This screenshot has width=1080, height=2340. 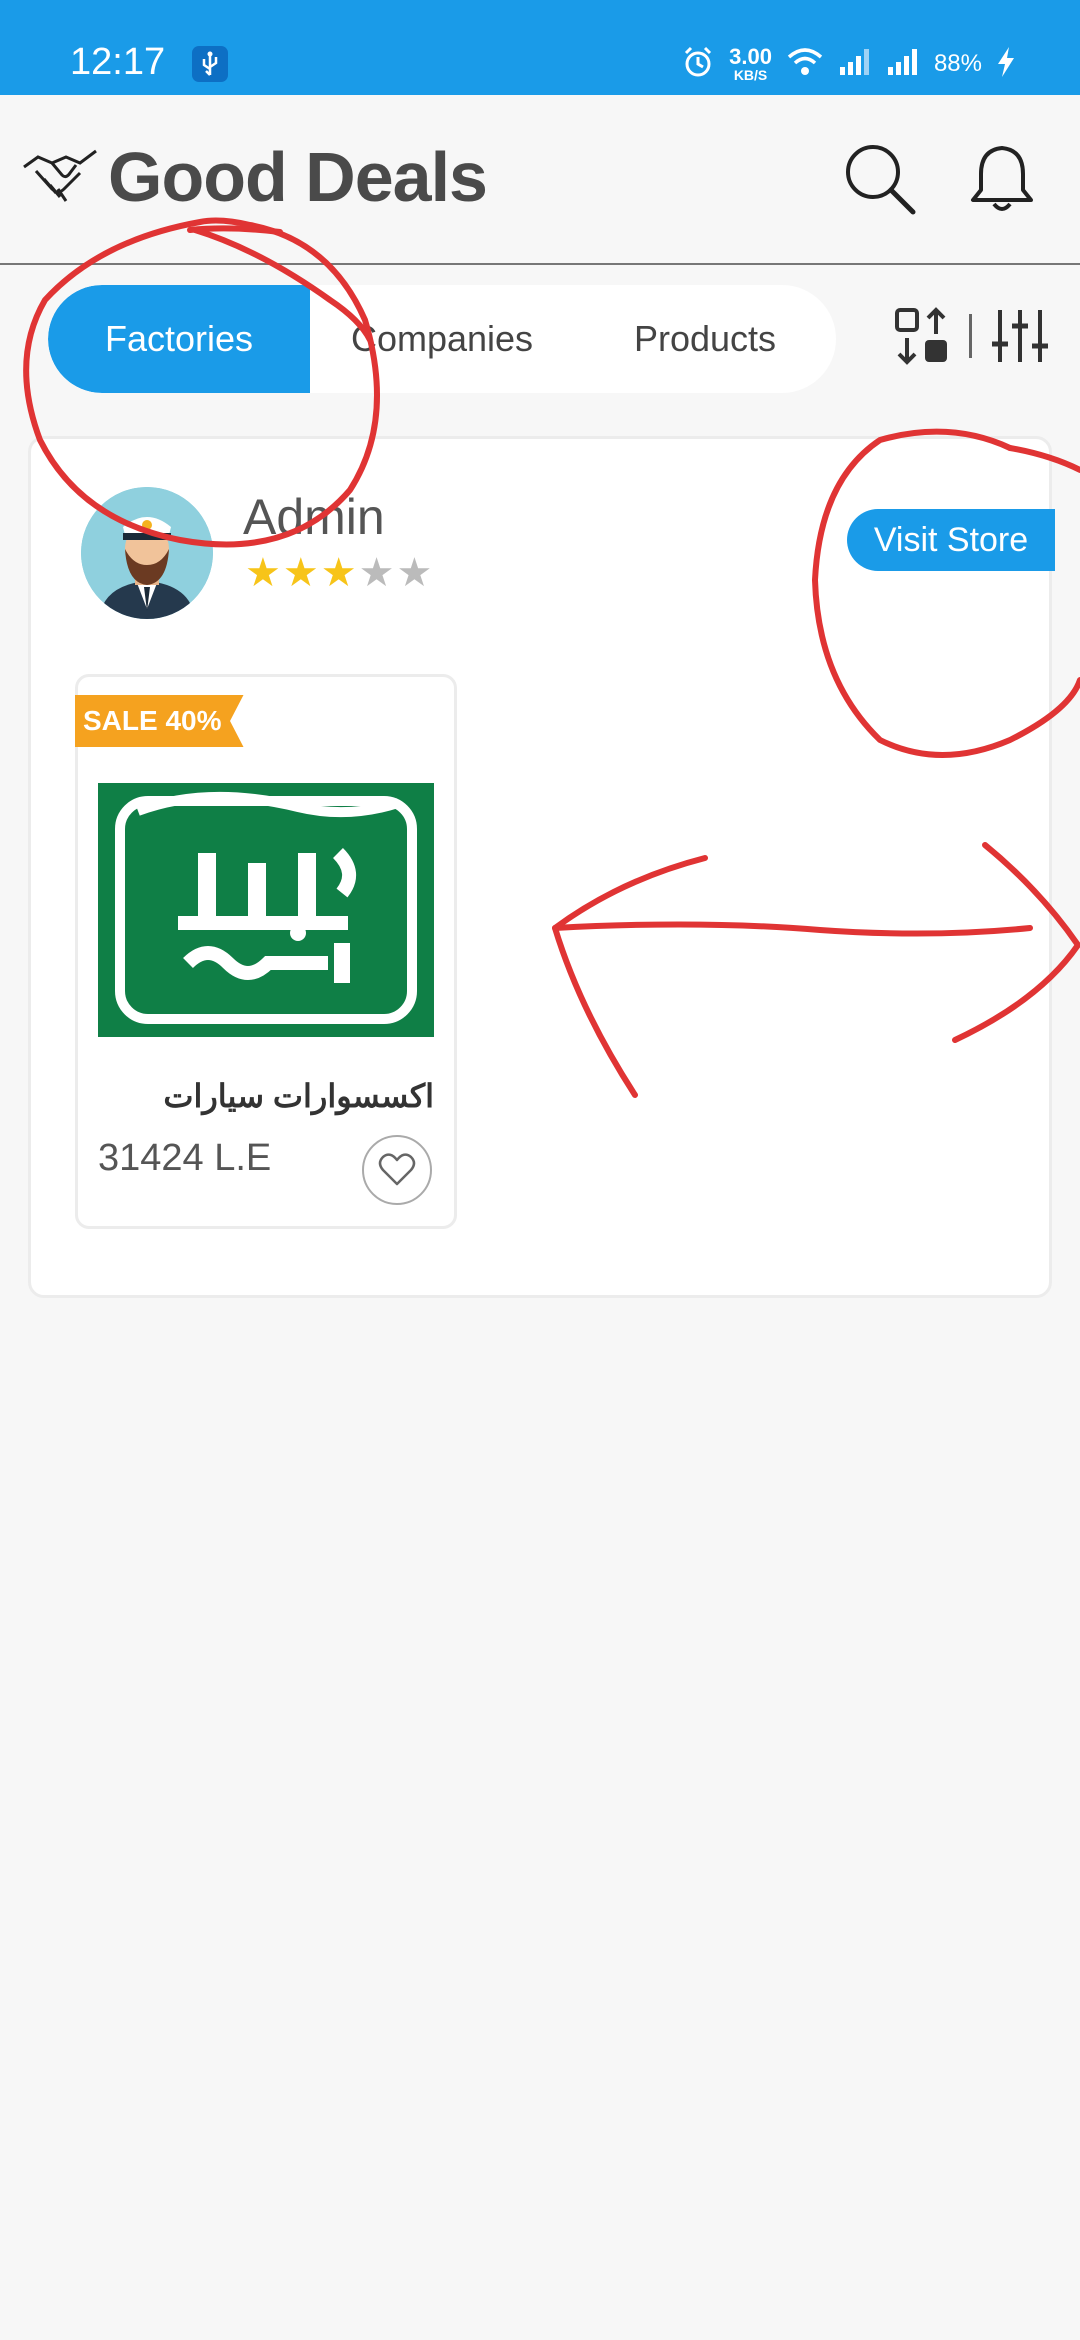 What do you see at coordinates (159, 721) in the screenshot?
I see `sale-badge: SALE 40%` at bounding box center [159, 721].